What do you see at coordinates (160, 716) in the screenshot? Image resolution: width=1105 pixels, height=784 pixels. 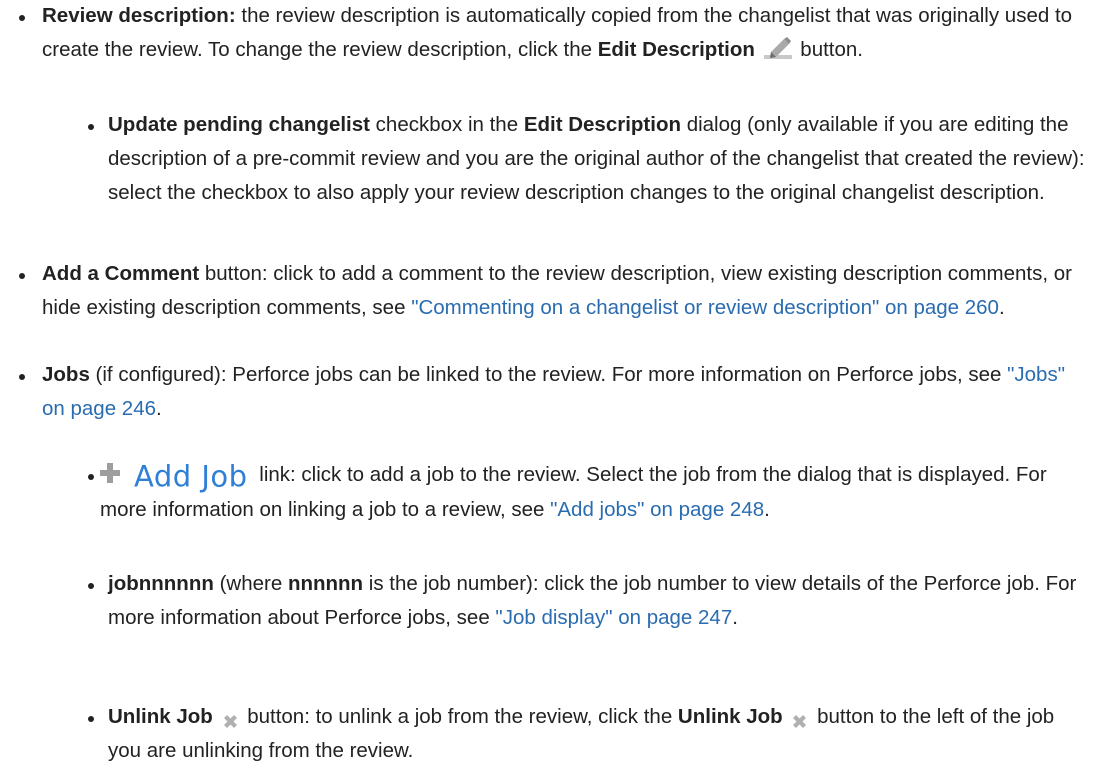 I see `unlink-job-label: Unlink Job` at bounding box center [160, 716].